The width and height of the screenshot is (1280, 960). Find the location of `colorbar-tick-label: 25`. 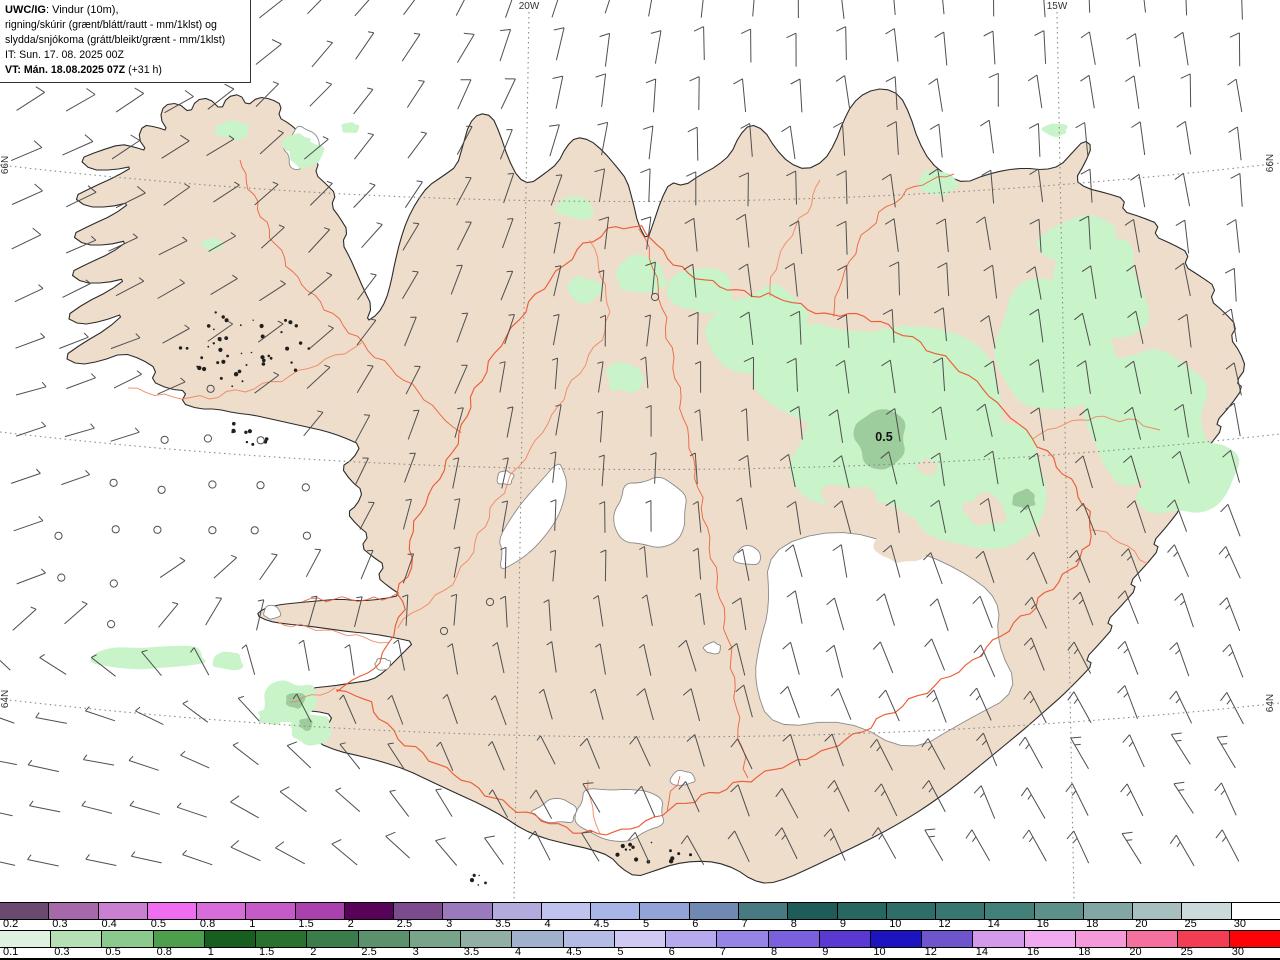

colorbar-tick-label: 25 is located at coordinates (1190, 924).